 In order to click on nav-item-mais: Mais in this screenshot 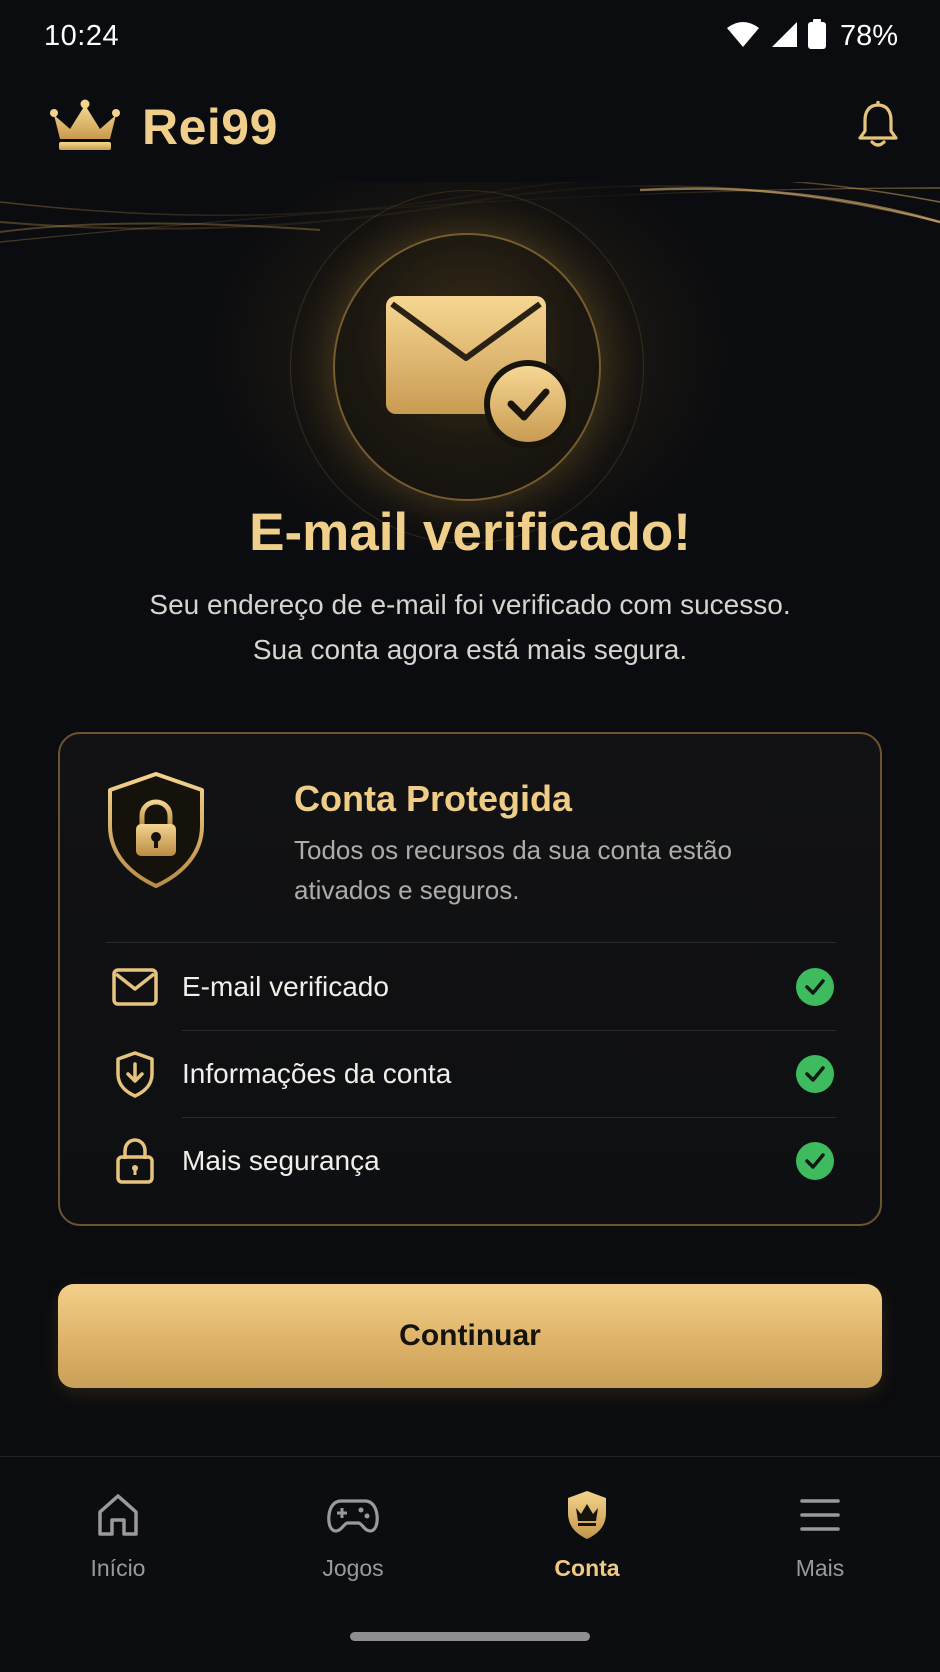, I will do `click(820, 1542)`.